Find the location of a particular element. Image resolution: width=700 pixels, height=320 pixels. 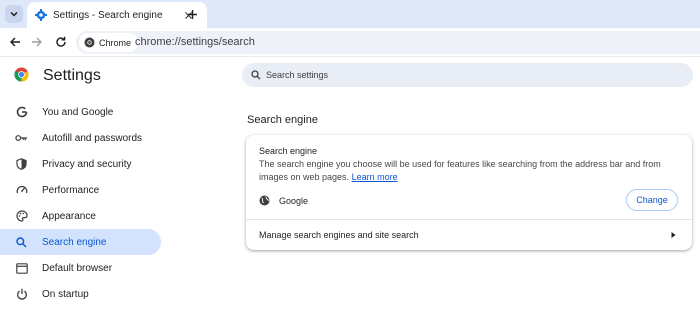

sidebar-item-autofill: Autofill and passwords is located at coordinates (82, 138).